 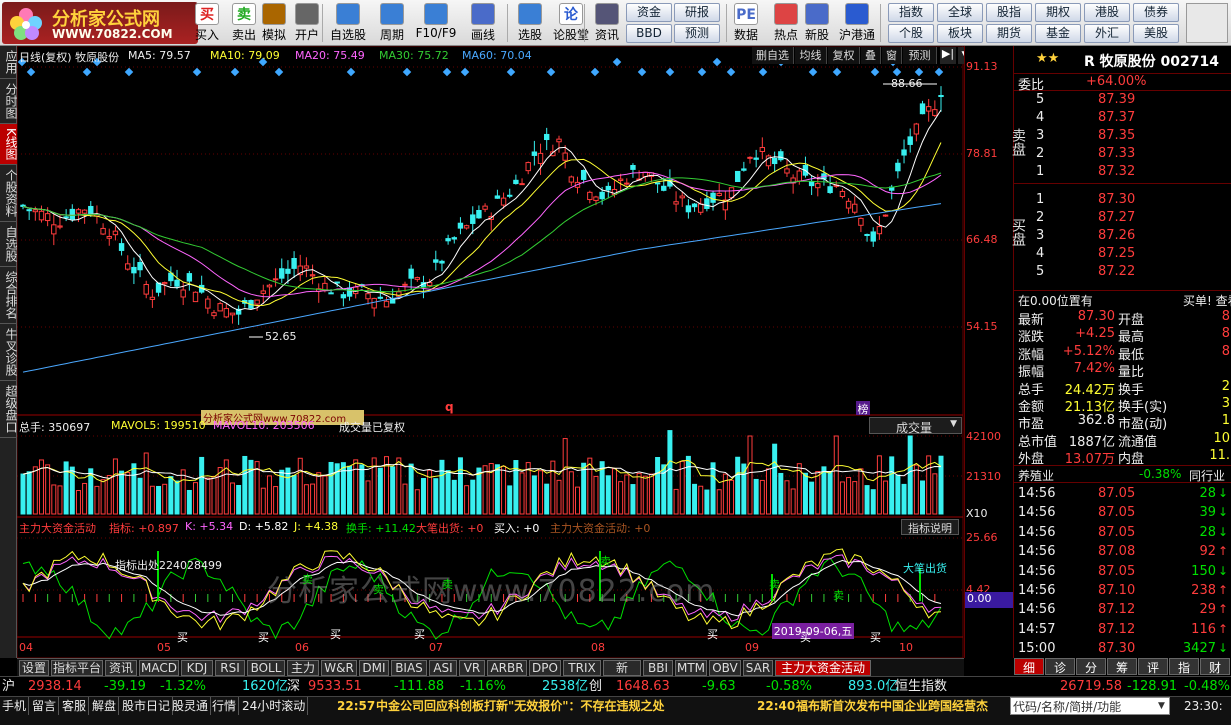 What do you see at coordinates (1153, 666) in the screenshot?
I see `quote-tab: 评` at bounding box center [1153, 666].